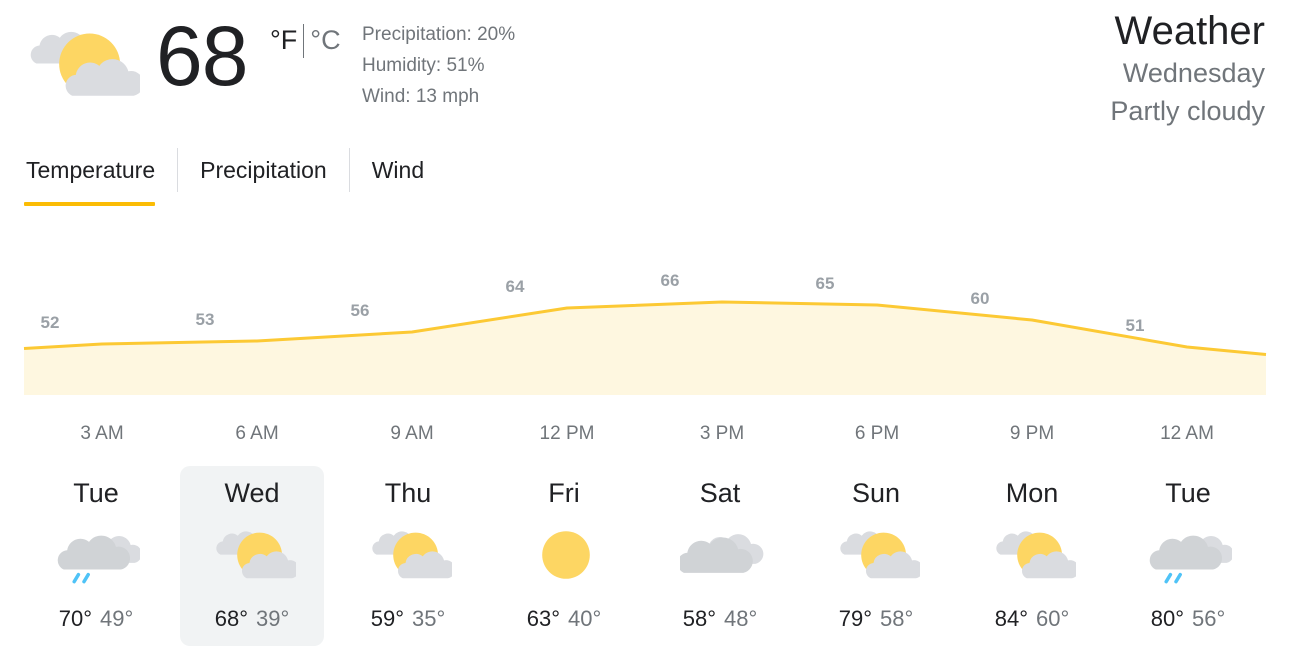  I want to click on forecast-day: Wed 68° 39°, so click(252, 556).